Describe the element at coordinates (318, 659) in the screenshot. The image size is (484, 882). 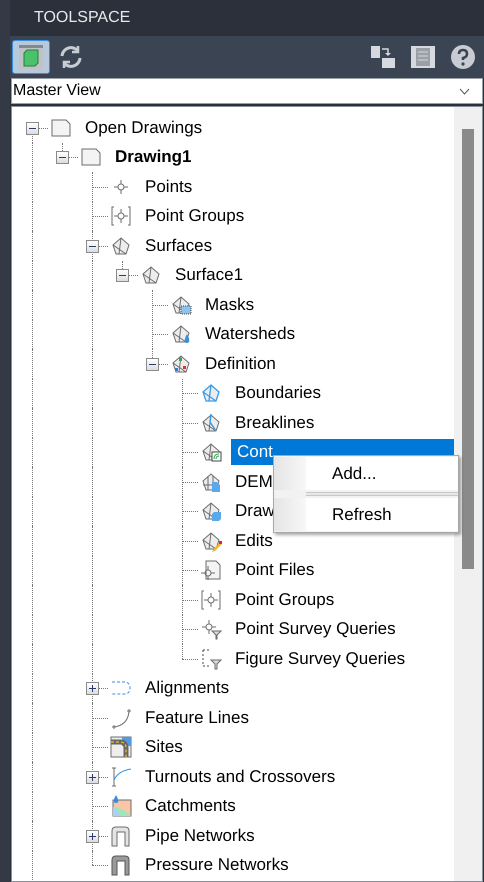
I see `tree-item: Figure Survey Queries` at that location.